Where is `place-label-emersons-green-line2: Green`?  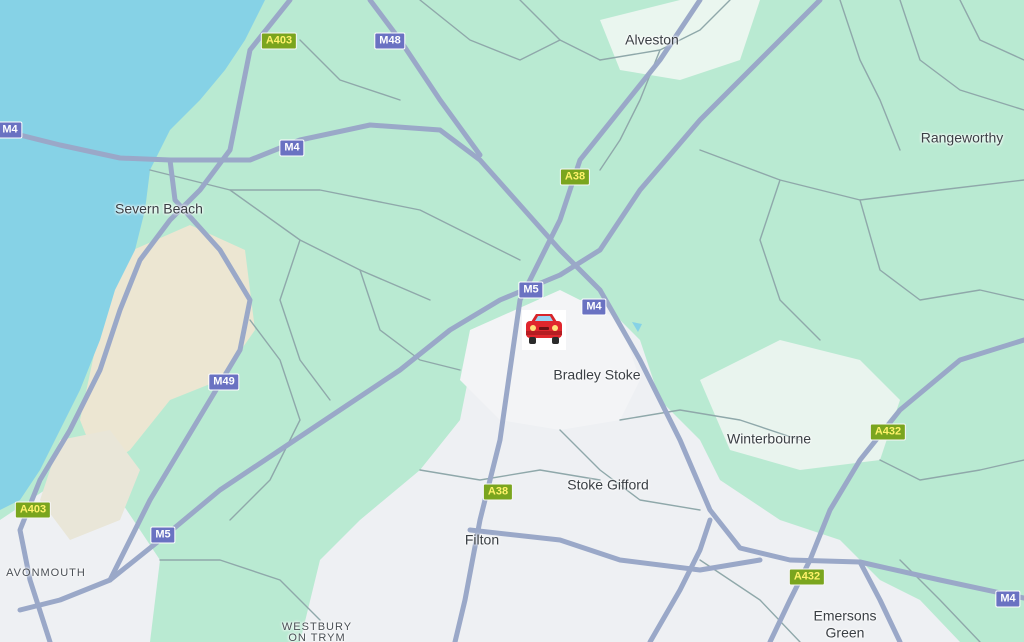
place-label-emersons-green-line2: Green is located at coordinates (845, 632).